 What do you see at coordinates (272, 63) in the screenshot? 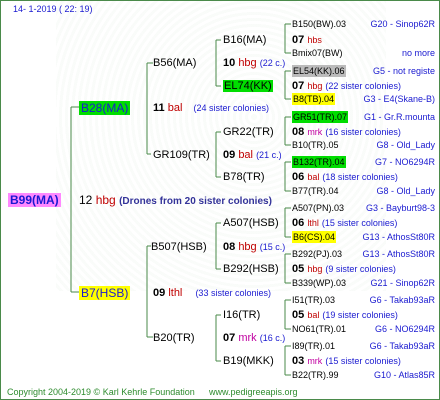
I see `g2-1-note: (22 c.)` at bounding box center [272, 63].